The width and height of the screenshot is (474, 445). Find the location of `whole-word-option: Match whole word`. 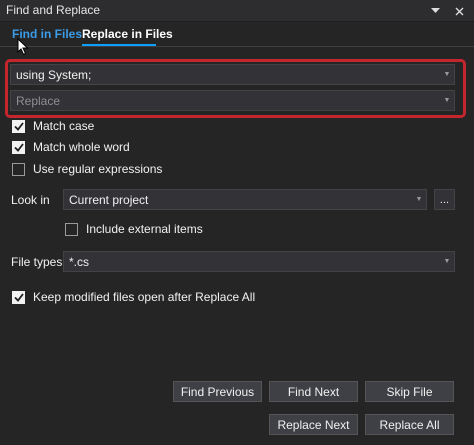

whole-word-option: Match whole word is located at coordinates (71, 147).